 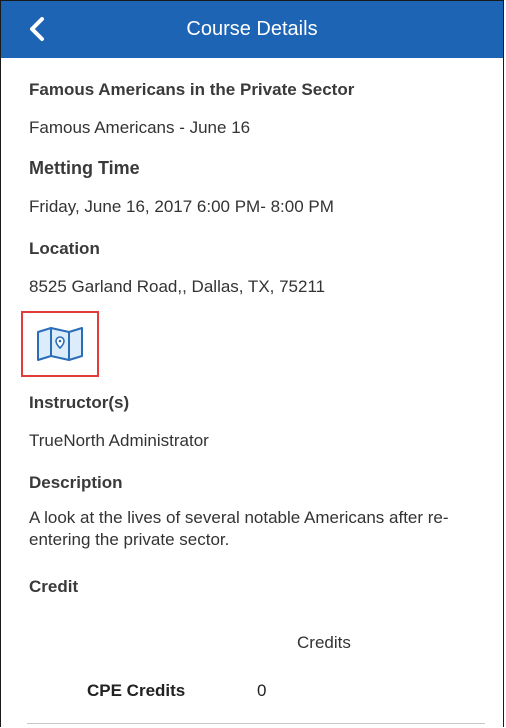 What do you see at coordinates (177, 286) in the screenshot?
I see `location-value: 8525 Garland Road,, Dallas, TX, 75211` at bounding box center [177, 286].